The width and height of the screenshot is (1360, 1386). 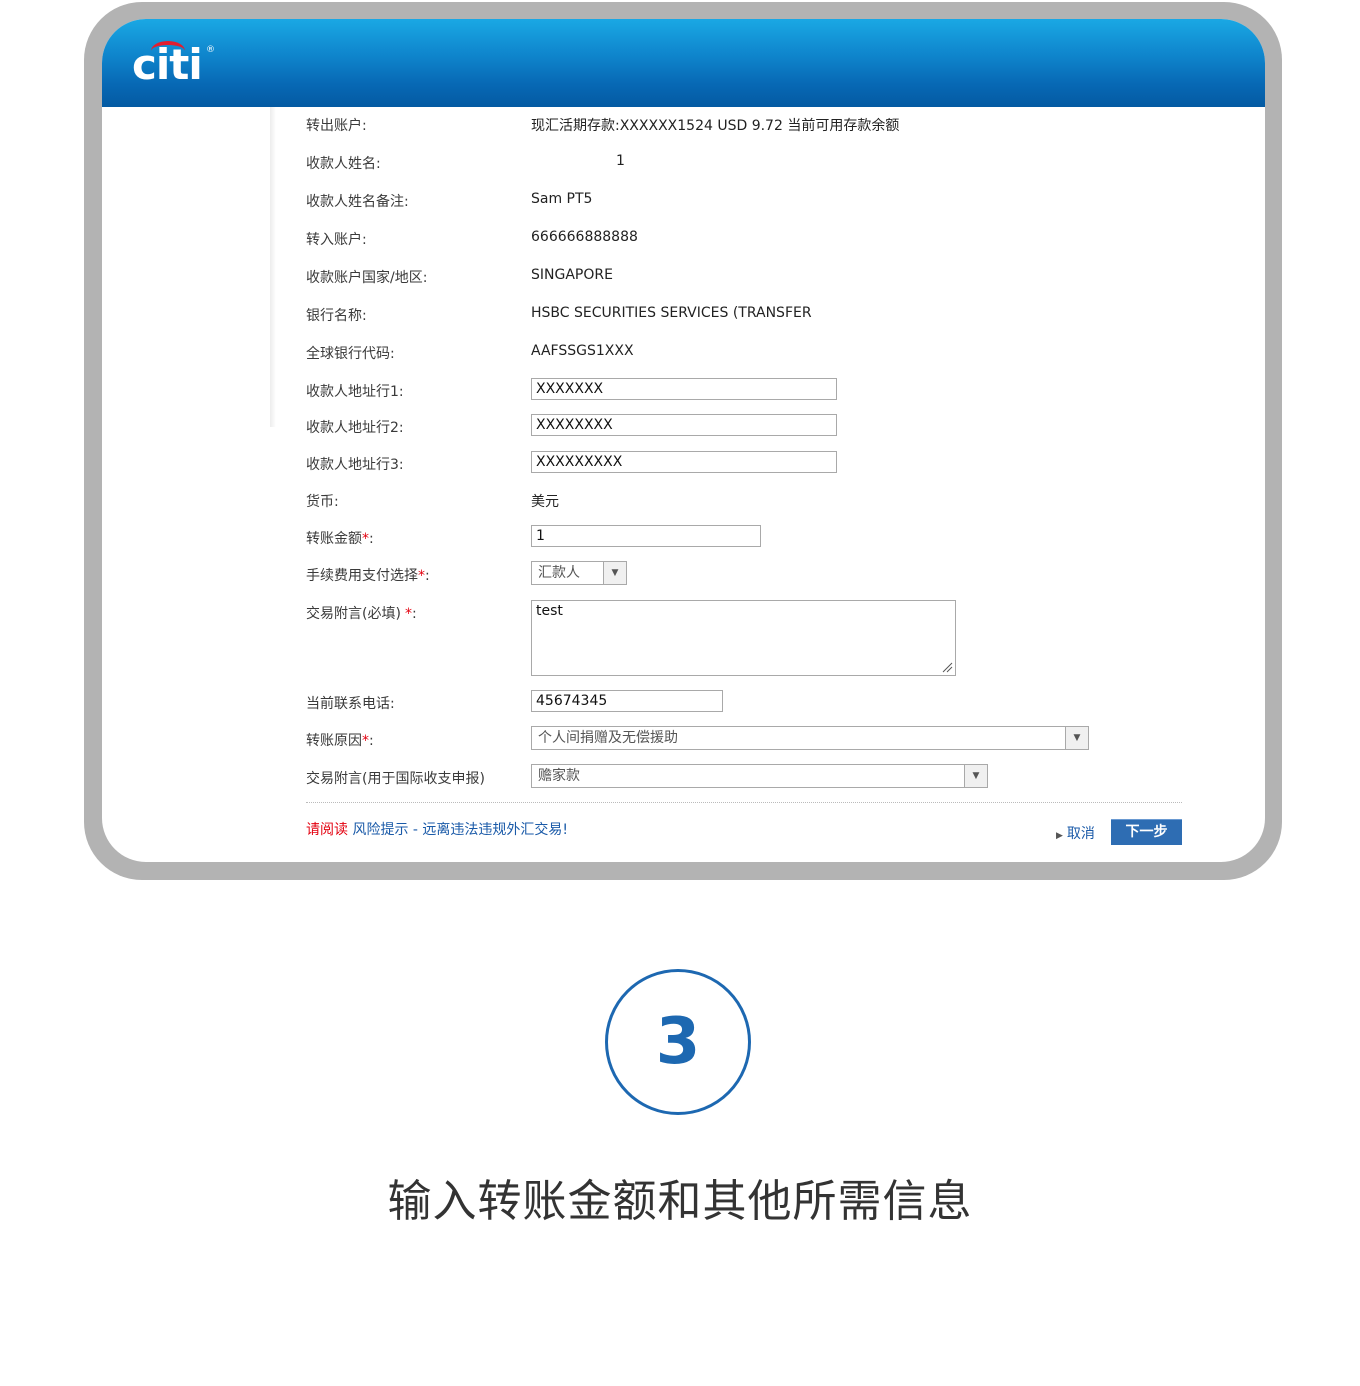 I want to click on next-button: 下一步, so click(x=1146, y=832).